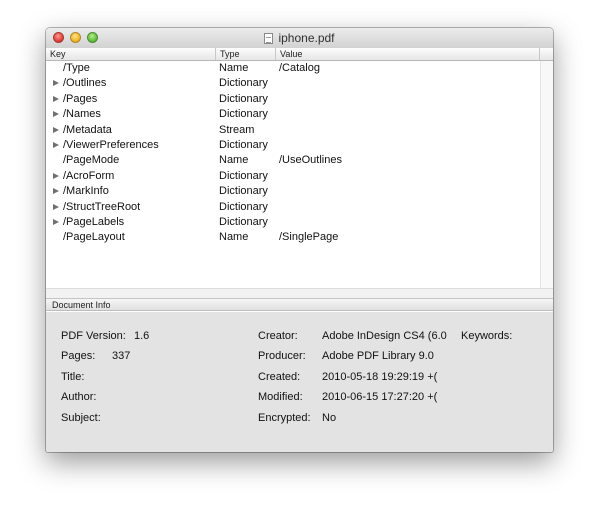  What do you see at coordinates (299, 68) in the screenshot?
I see `row-value: /Catalog` at bounding box center [299, 68].